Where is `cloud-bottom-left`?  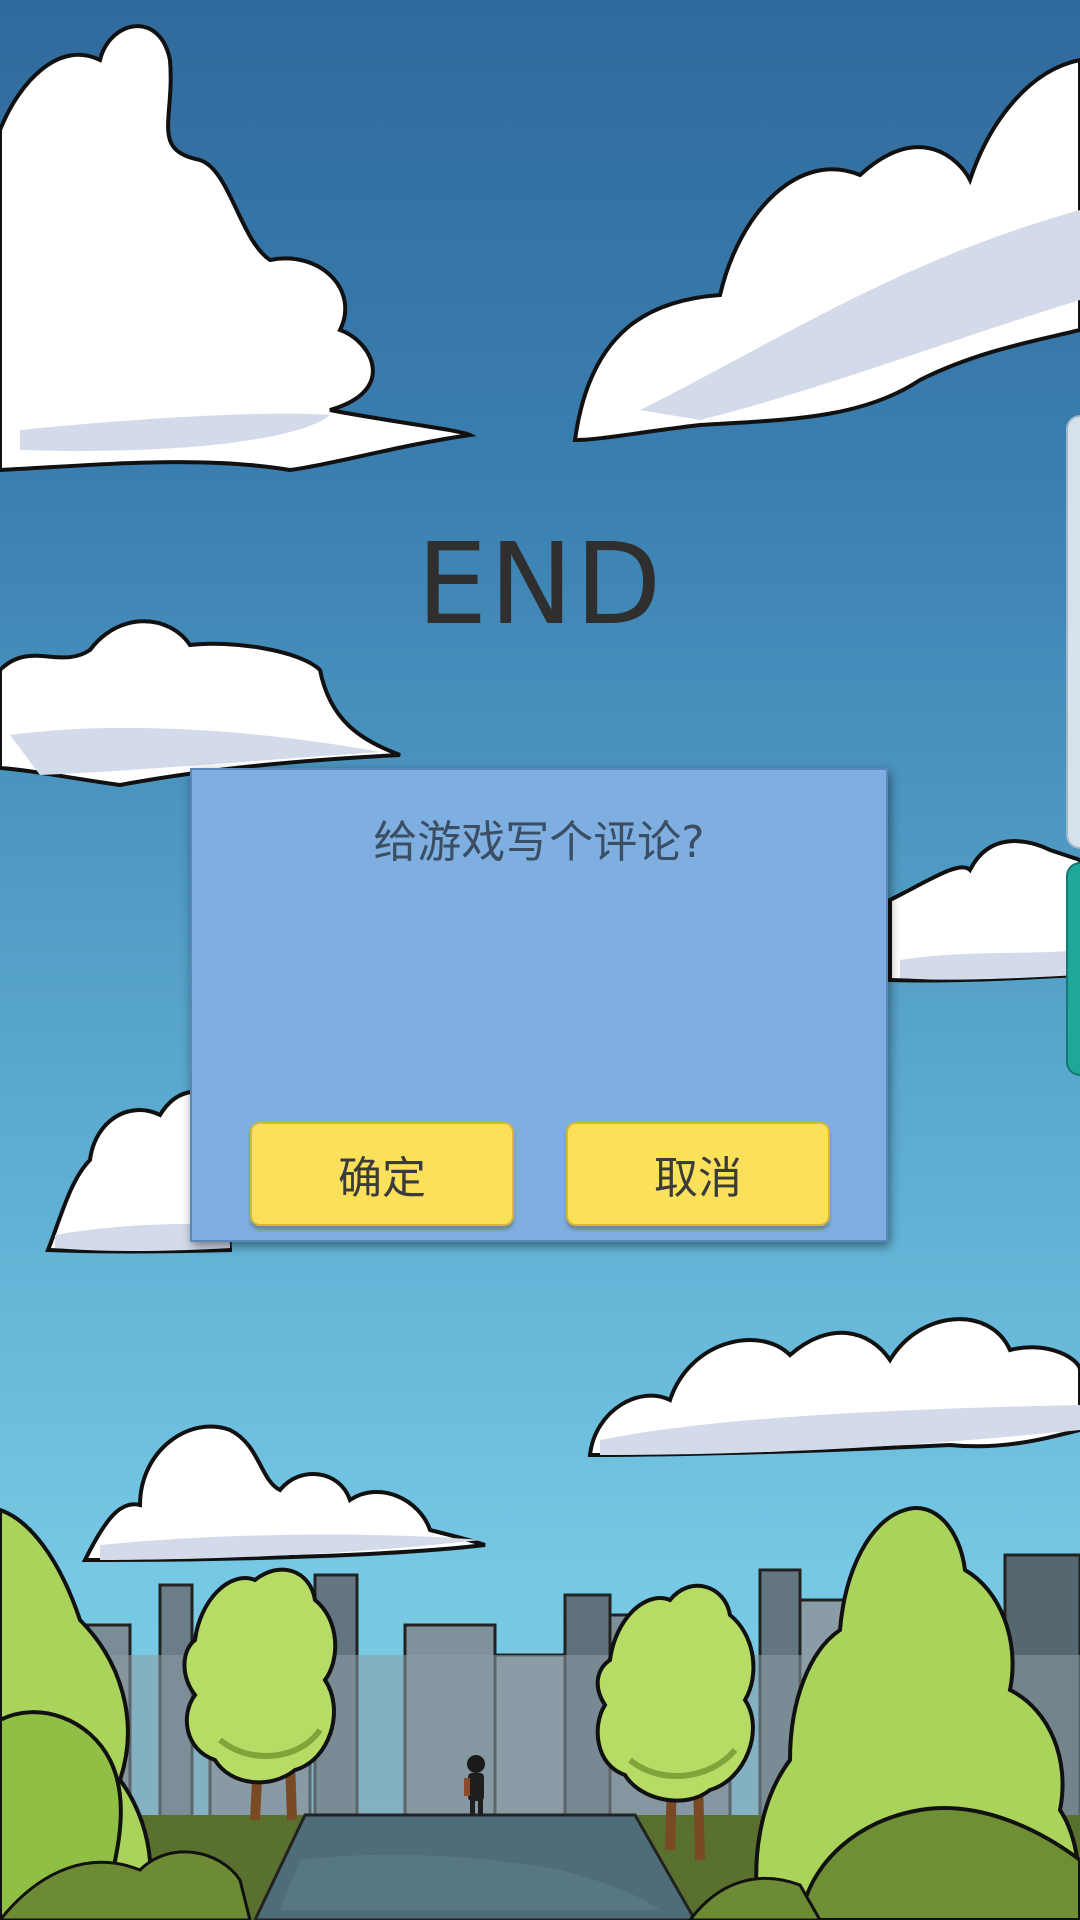 cloud-bottom-left is located at coordinates (283, 1493).